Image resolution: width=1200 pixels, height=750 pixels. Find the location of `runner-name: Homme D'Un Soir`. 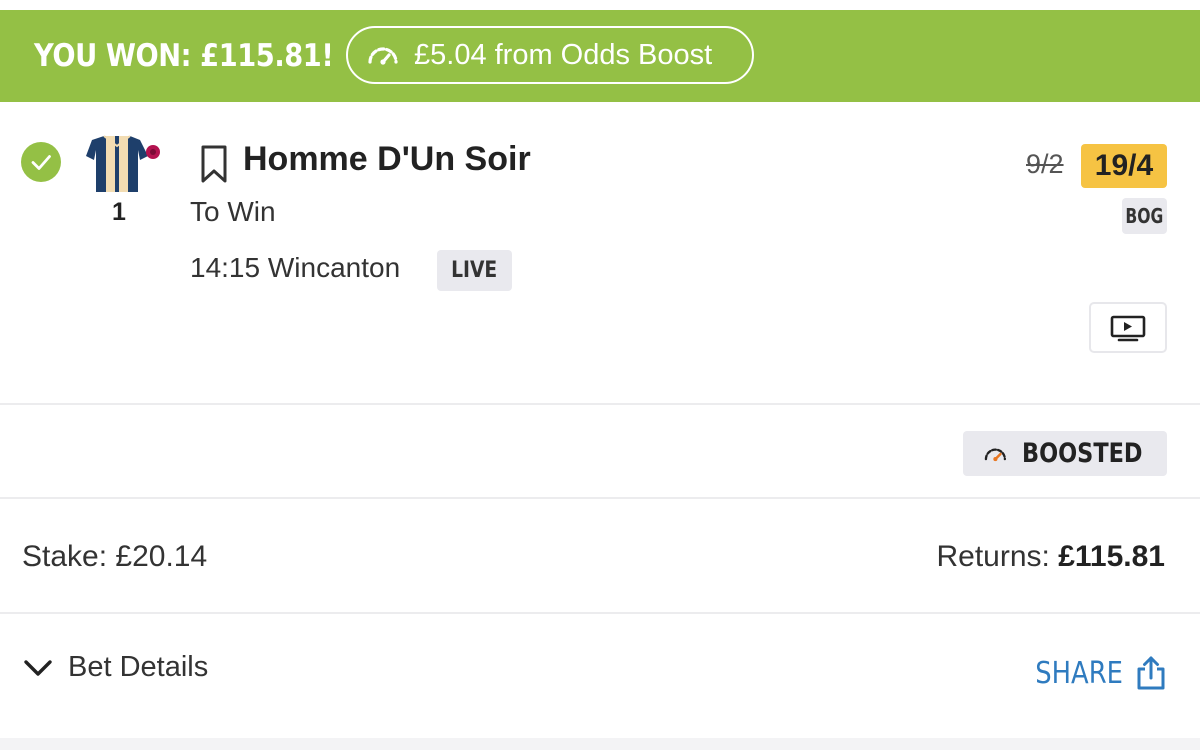

runner-name: Homme D'Un Soir is located at coordinates (387, 159).